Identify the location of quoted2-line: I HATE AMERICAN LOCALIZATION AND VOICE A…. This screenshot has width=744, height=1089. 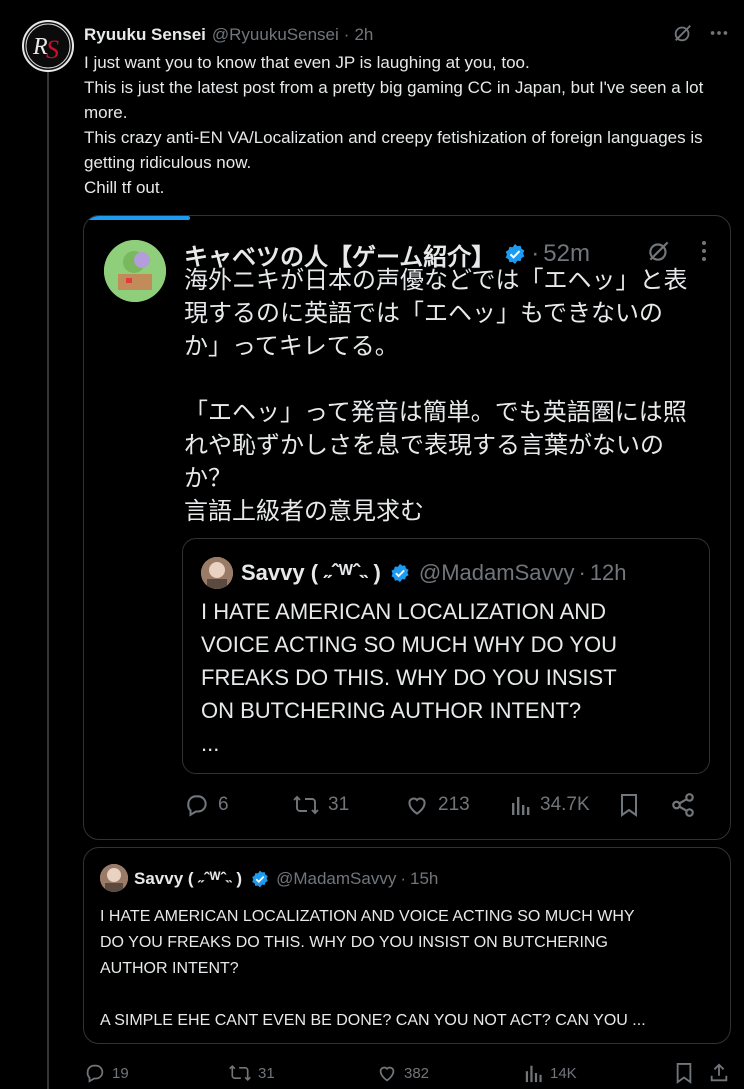
(367, 916).